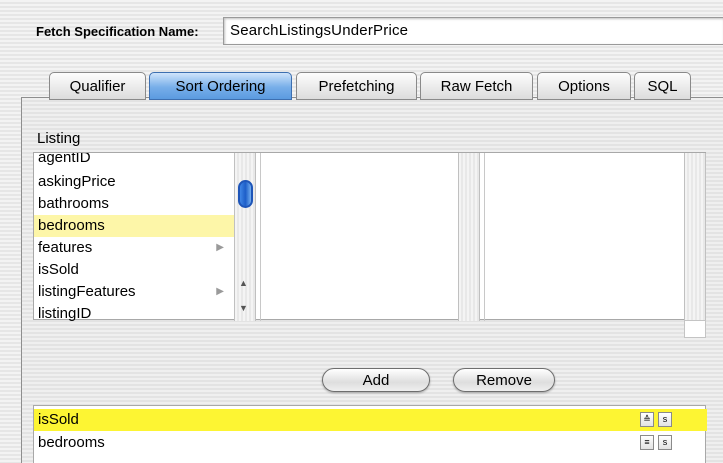  Describe the element at coordinates (370, 443) in the screenshot. I see `sort-ordering-row: bedrooms ≡ s` at that location.